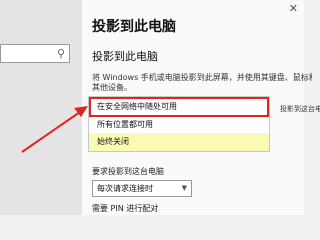 The image size is (320, 240). I want to click on request-projection-select: 每次请求连接时 ▼, so click(142, 188).